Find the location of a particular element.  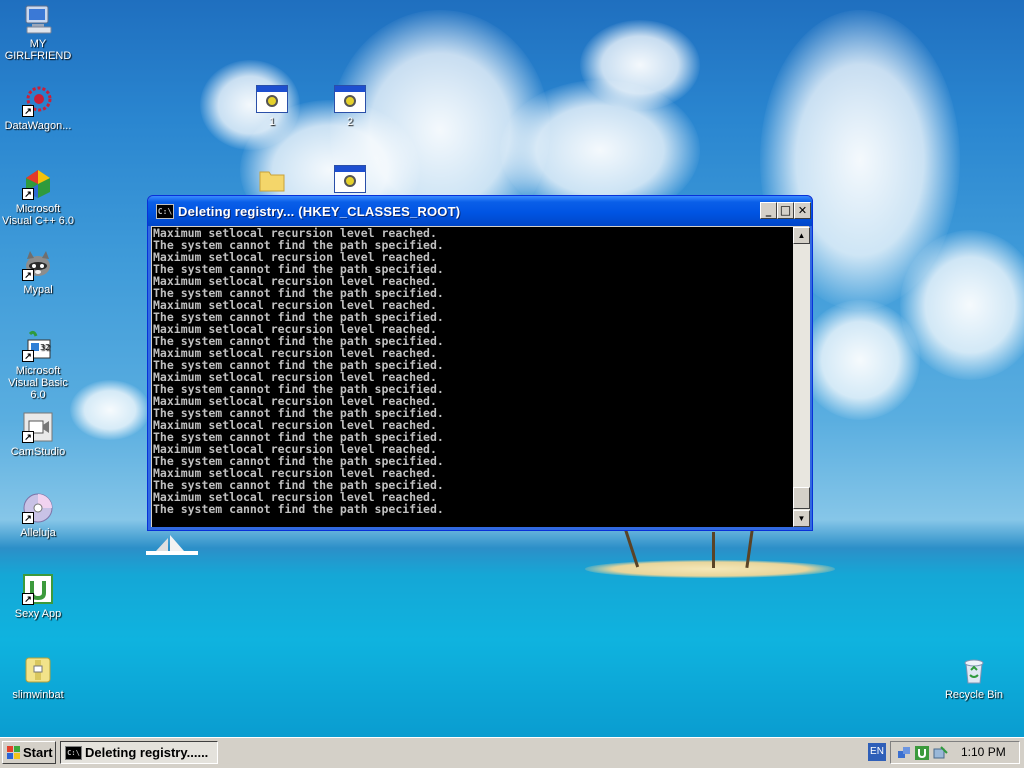

desktop-icon-visual-cpp: ↗ Microsoft Visual C++ 6.0 is located at coordinates (38, 197).